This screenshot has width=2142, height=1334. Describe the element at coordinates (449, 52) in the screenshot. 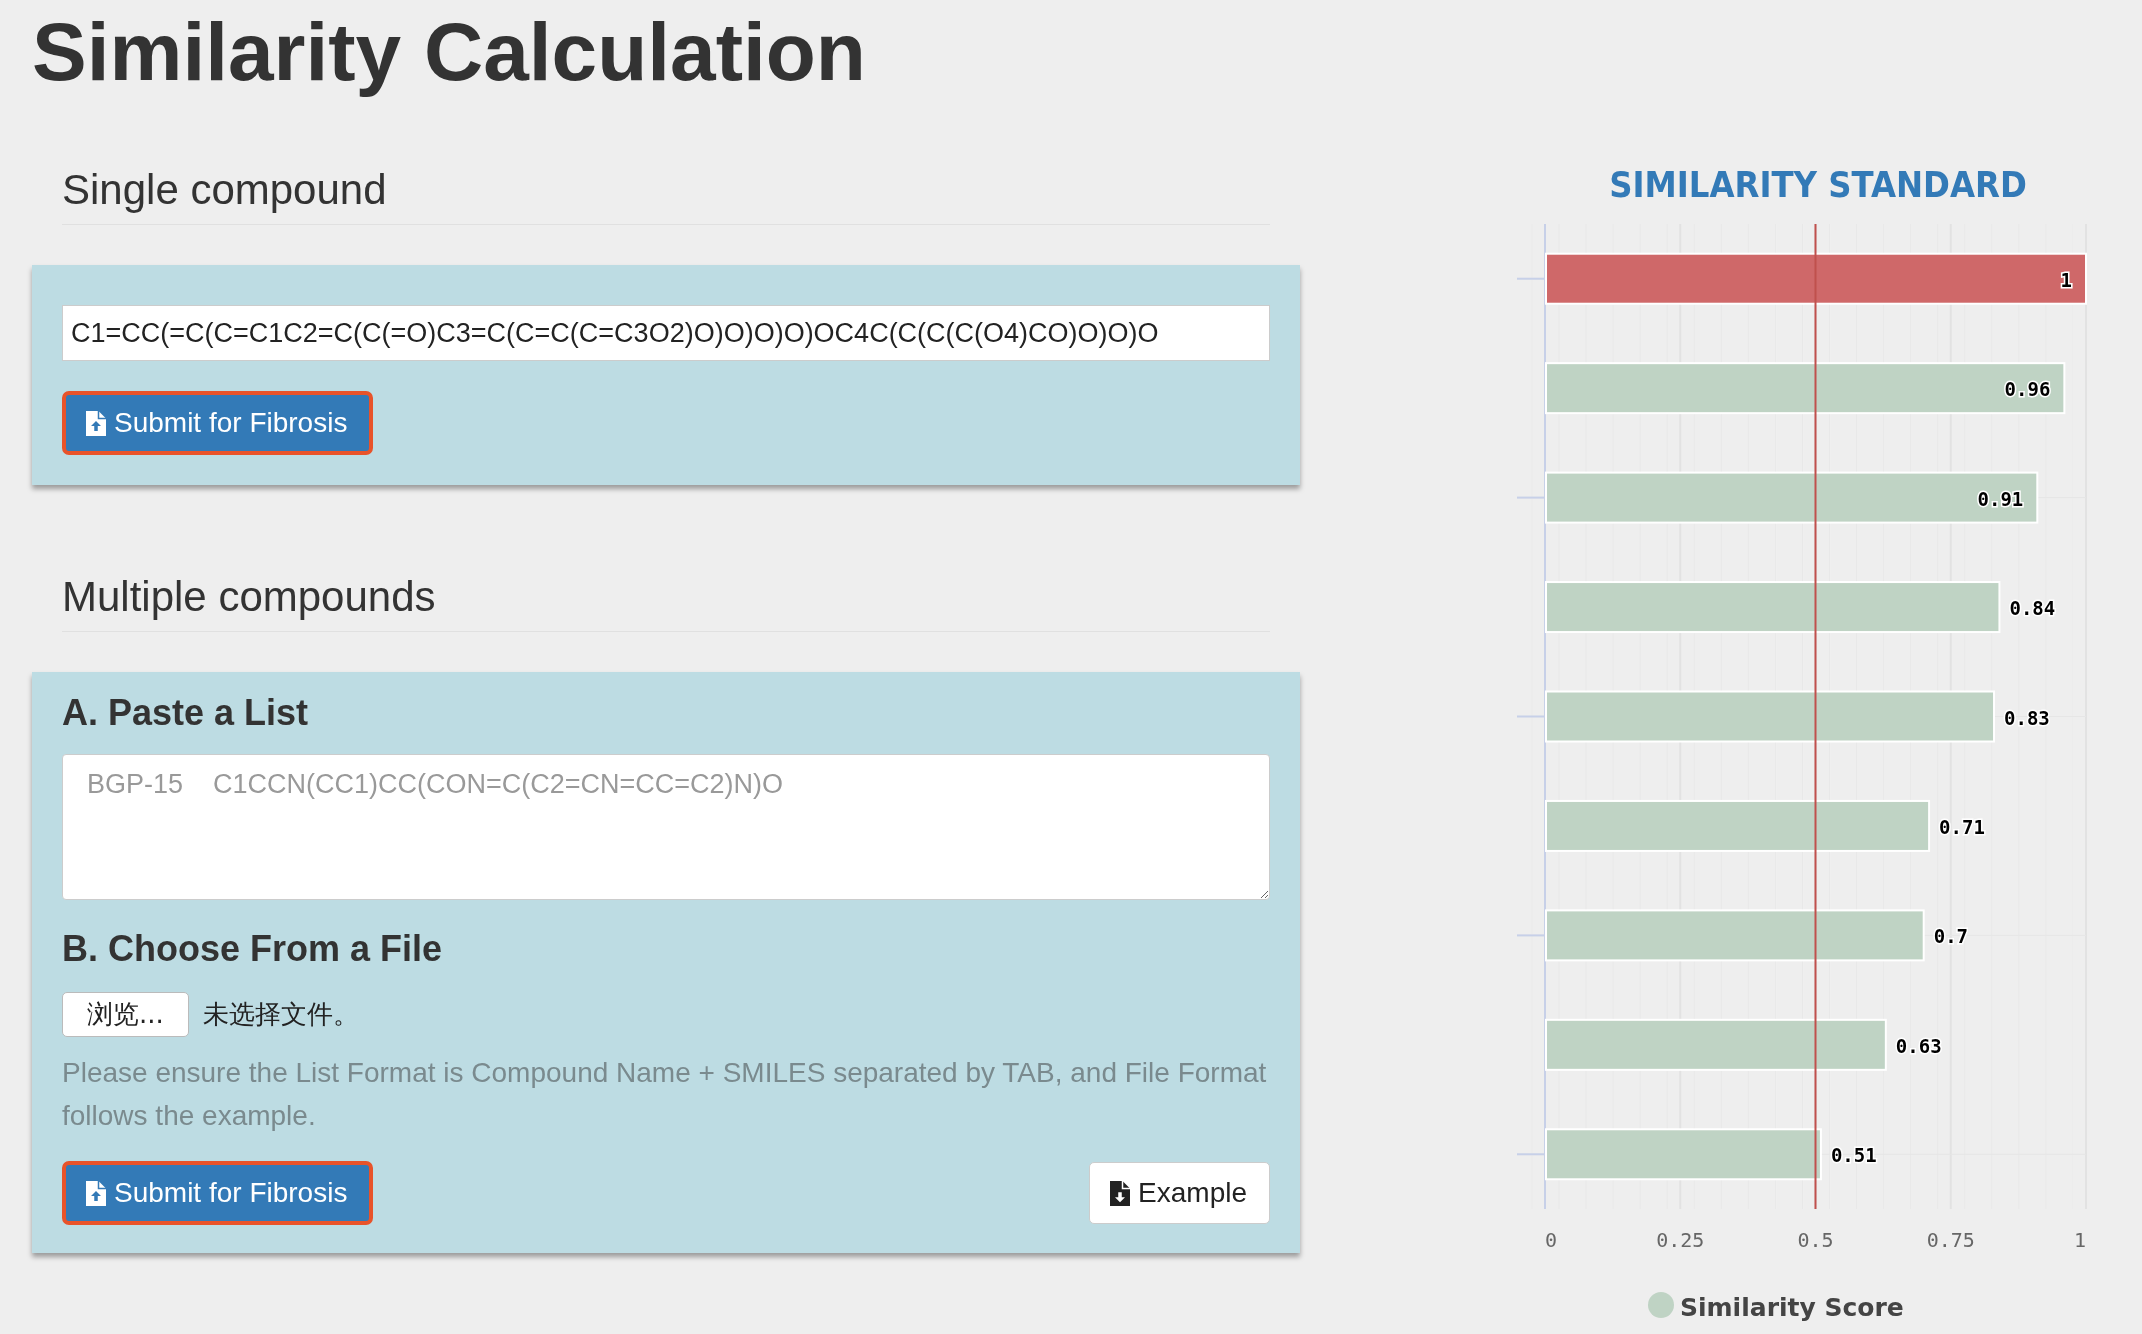

I see `page-title: Similarity Calculation` at that location.